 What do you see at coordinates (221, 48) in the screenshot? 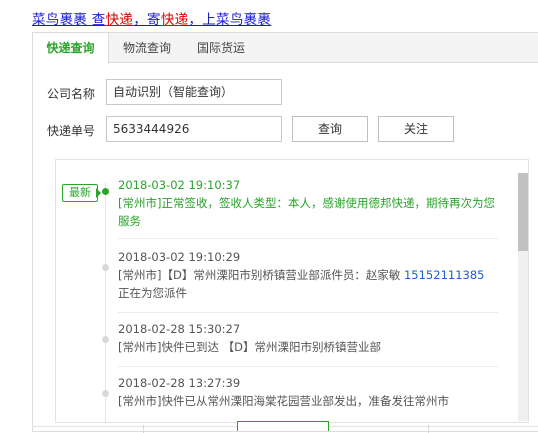
I see `tab-international-freight: 国际货运` at bounding box center [221, 48].